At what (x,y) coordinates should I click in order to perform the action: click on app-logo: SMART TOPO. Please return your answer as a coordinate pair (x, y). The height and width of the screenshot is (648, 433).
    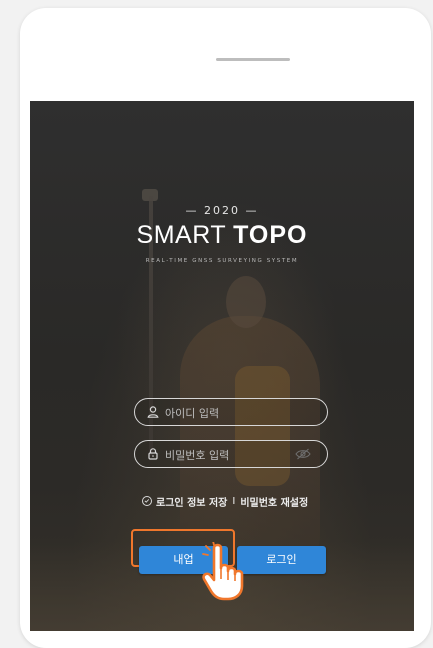
    Looking at the image, I should click on (222, 235).